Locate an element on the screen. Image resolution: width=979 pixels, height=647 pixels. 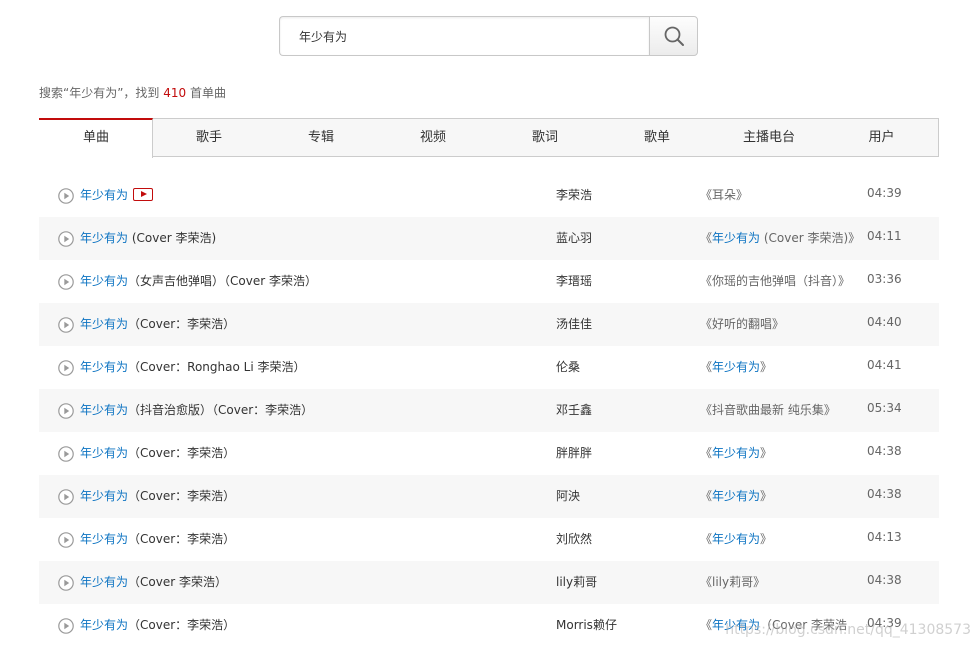
song-duration: 03:36 is located at coordinates (884, 279).